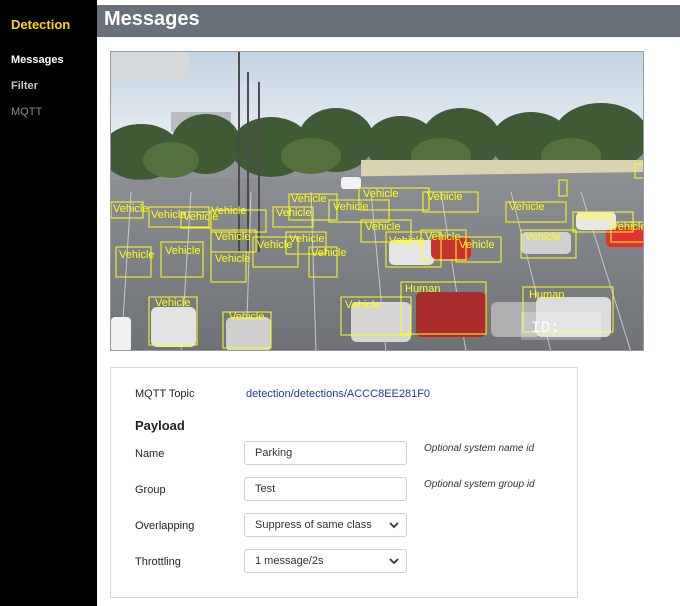 This screenshot has height=606, width=680. I want to click on name-input, so click(325, 453).